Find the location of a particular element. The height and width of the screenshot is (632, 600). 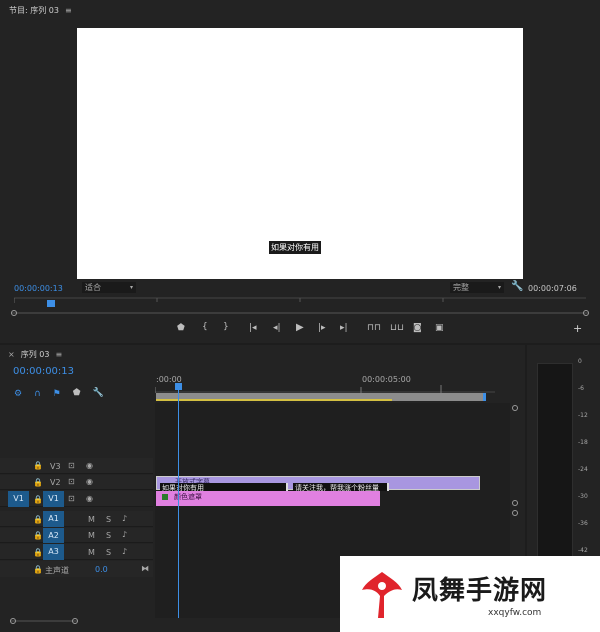

chevron-down-icon: ▾ is located at coordinates (499, 287).